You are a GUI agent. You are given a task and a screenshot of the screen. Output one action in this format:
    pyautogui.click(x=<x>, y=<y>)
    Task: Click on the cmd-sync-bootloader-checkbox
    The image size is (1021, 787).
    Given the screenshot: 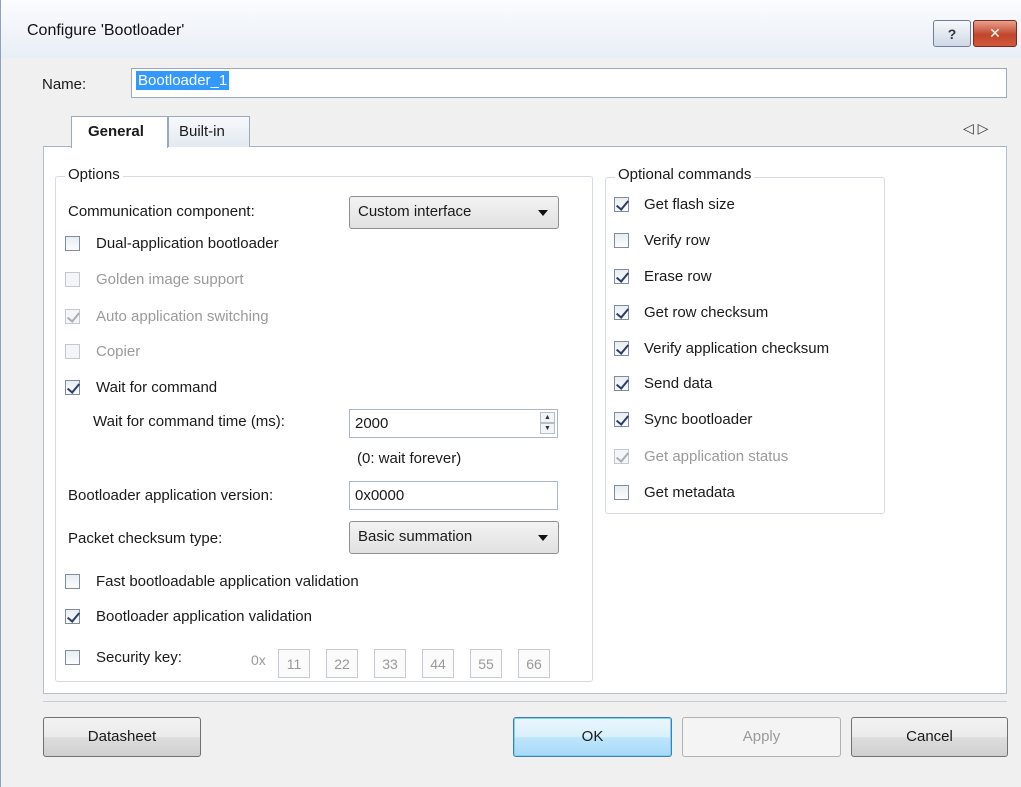 What is the action you would take?
    pyautogui.click(x=621, y=419)
    